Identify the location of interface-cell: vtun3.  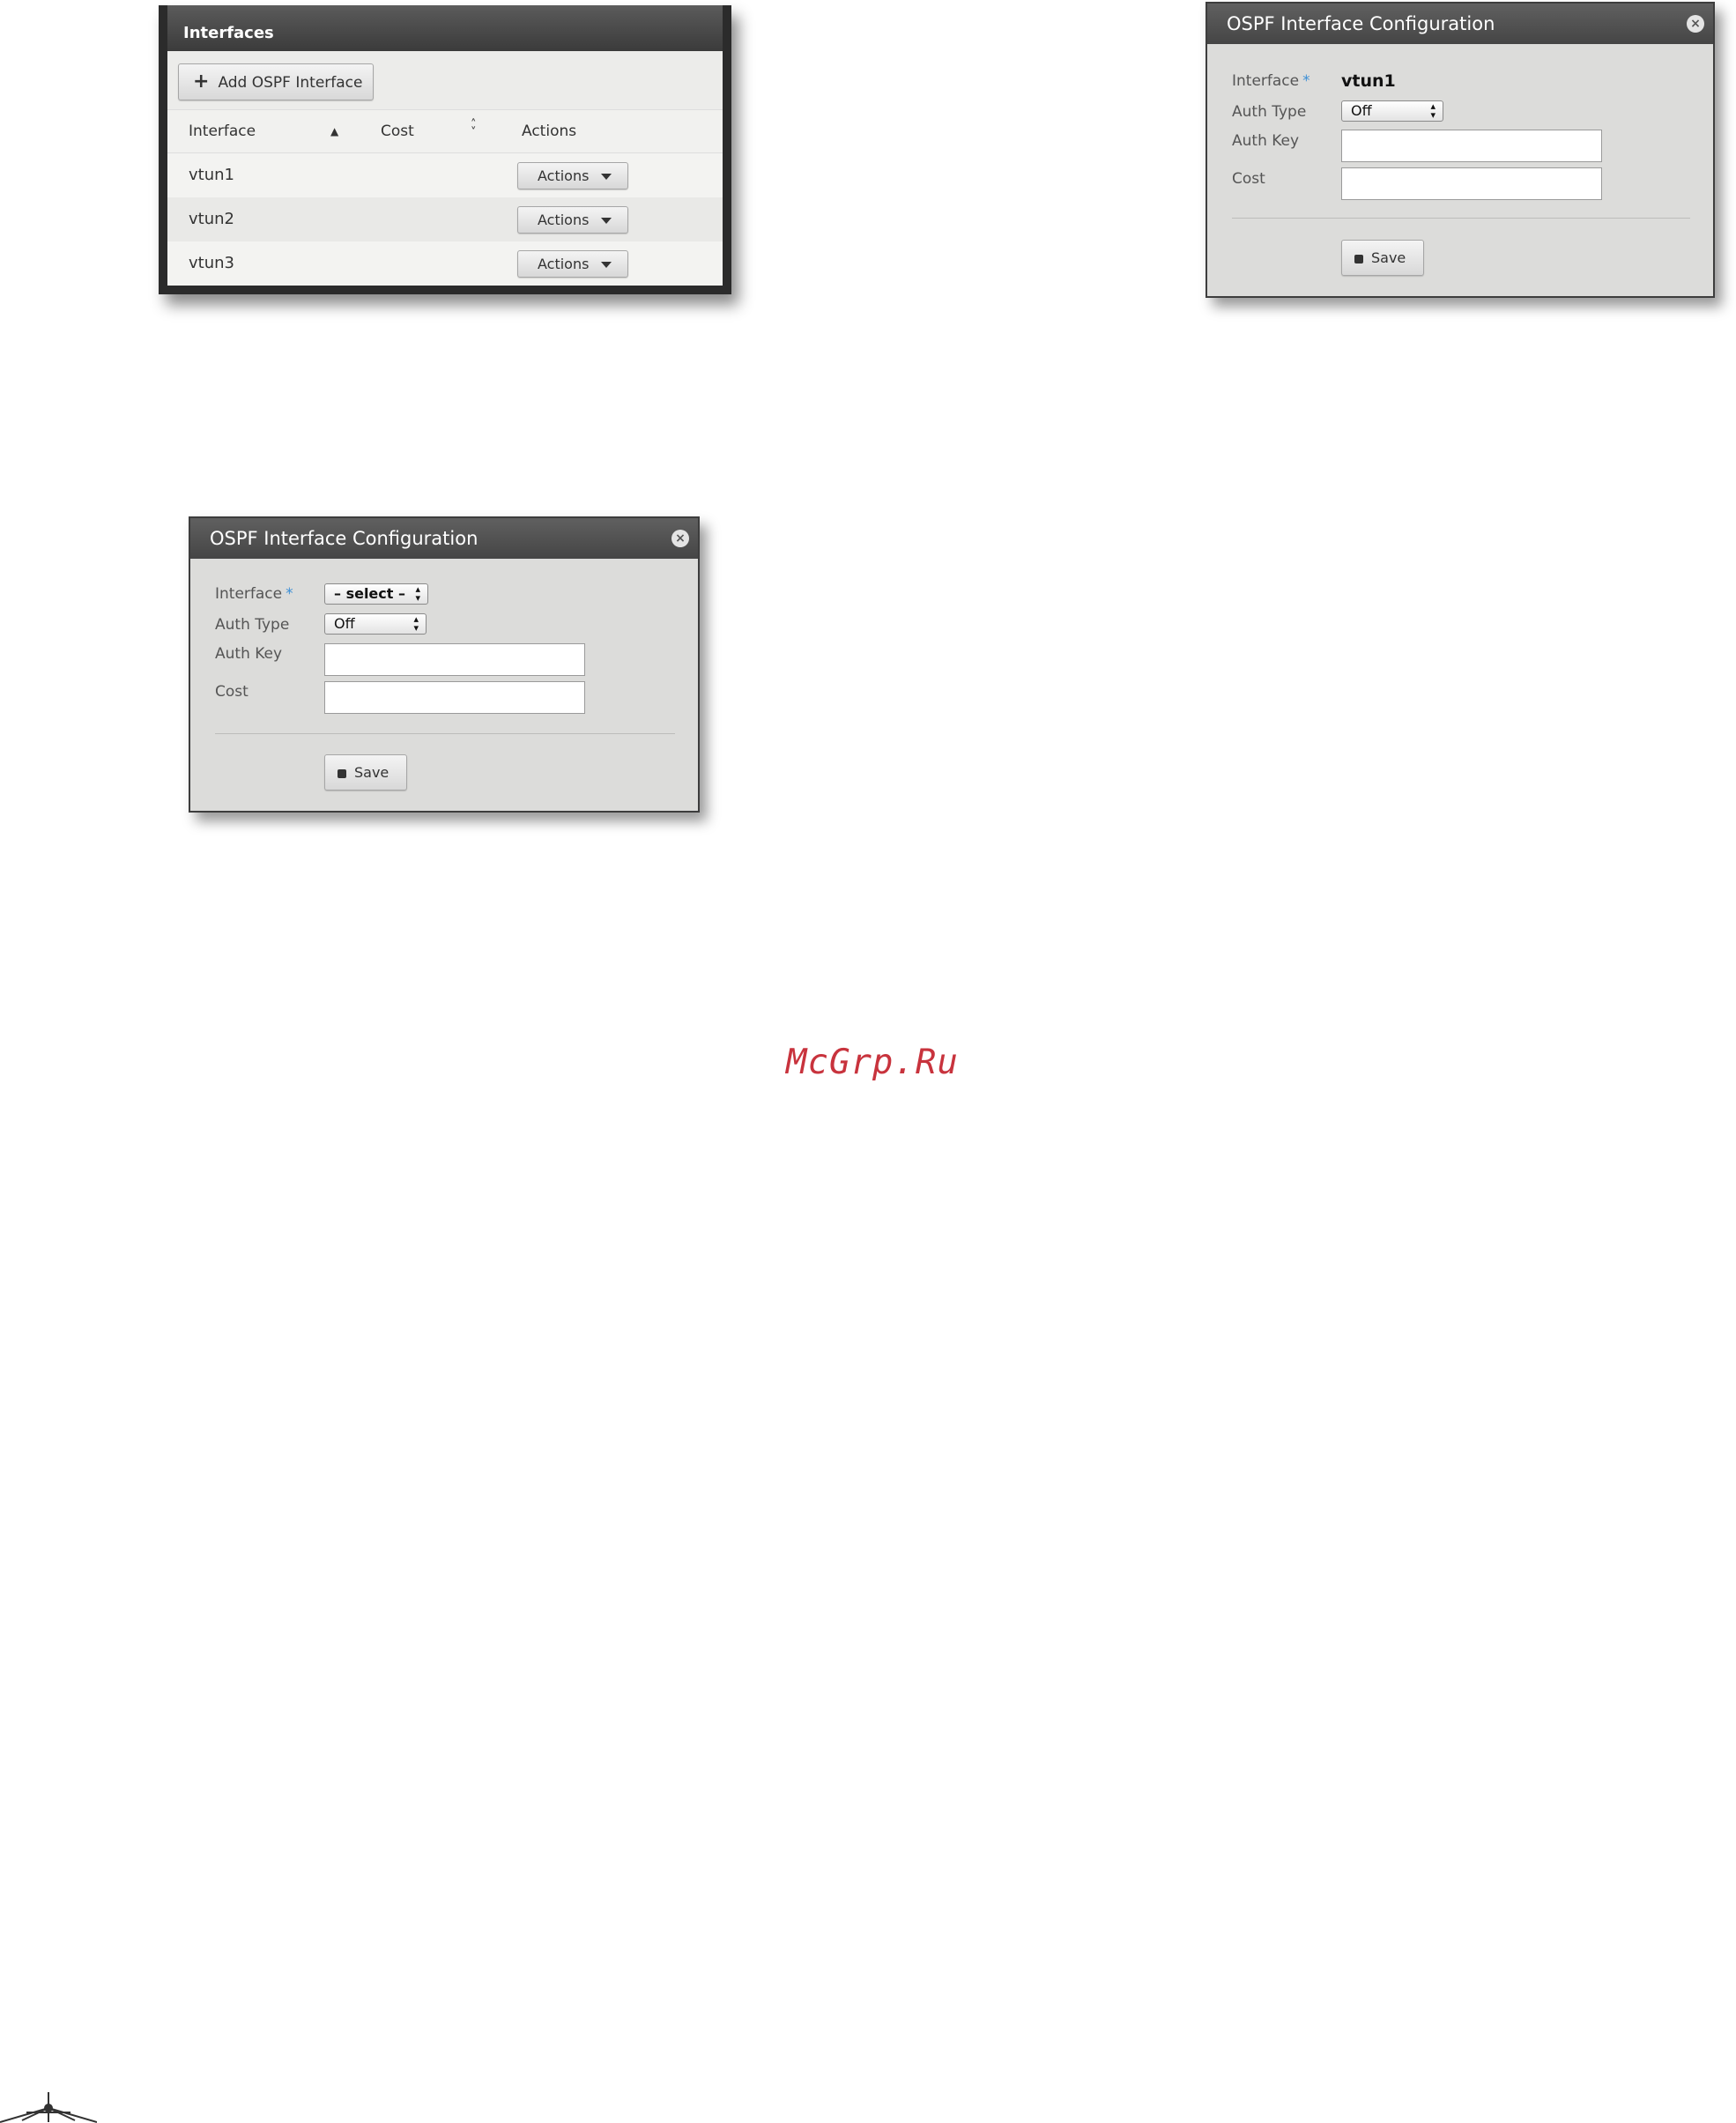
(211, 263).